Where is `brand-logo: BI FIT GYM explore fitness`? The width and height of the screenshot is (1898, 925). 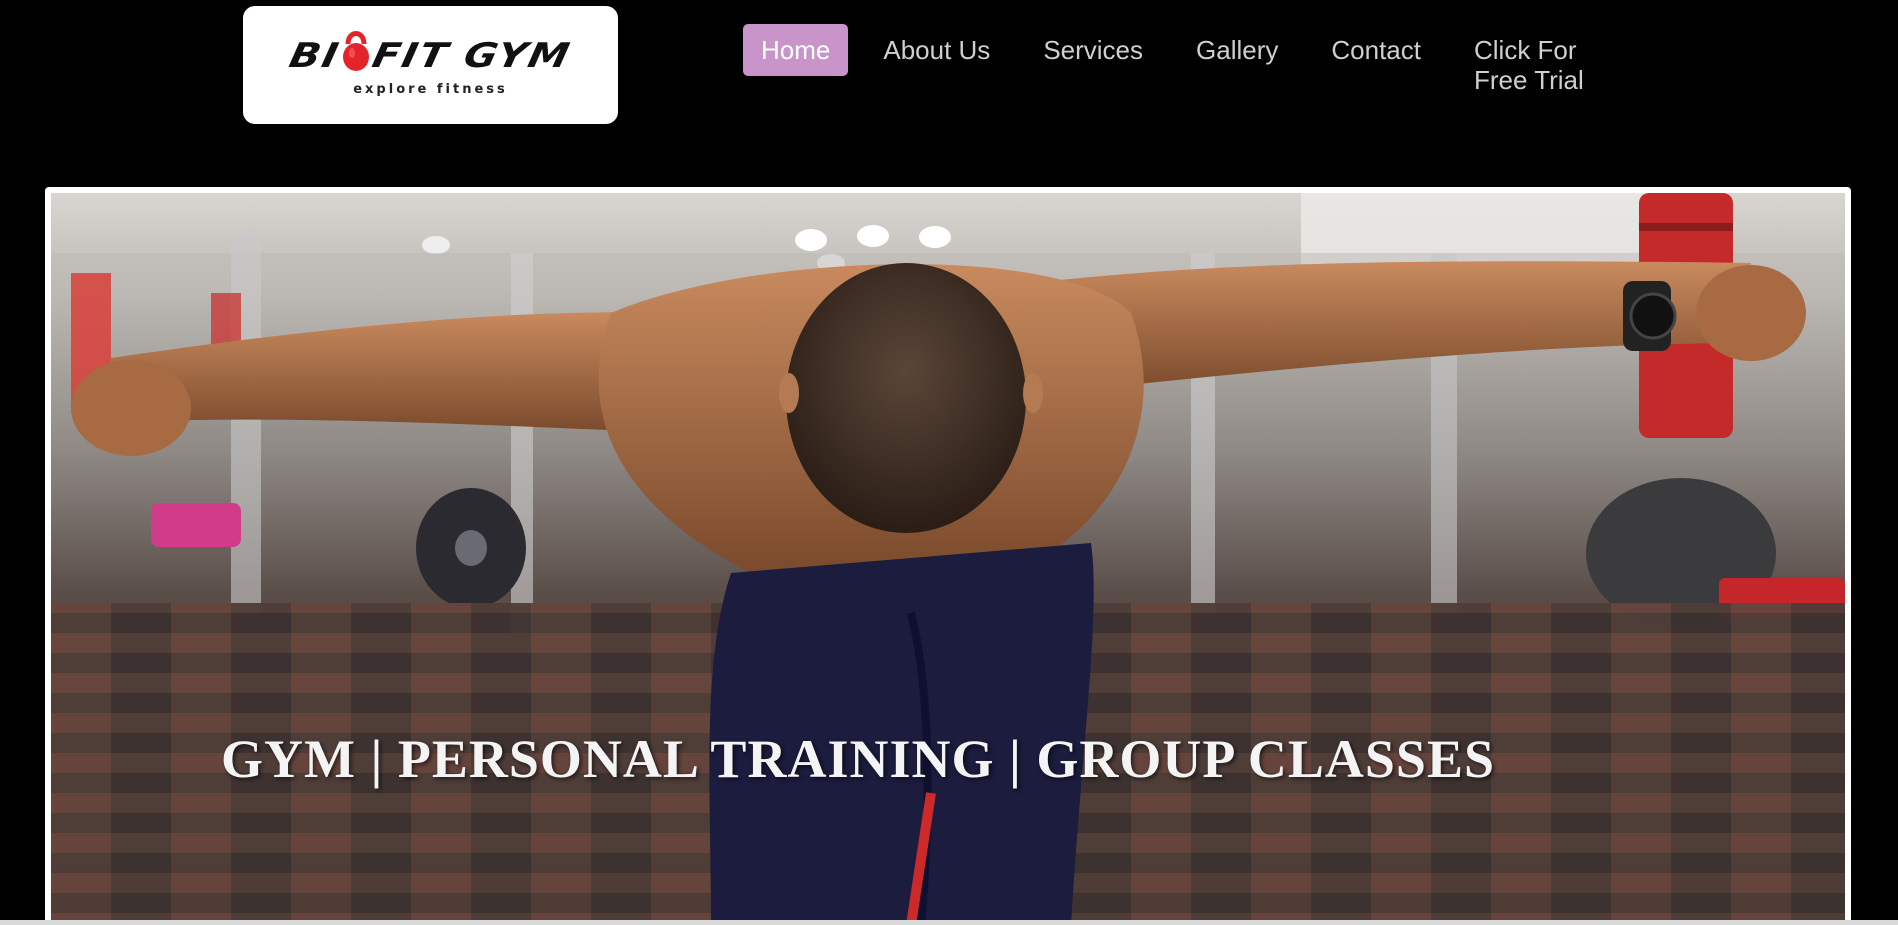 brand-logo: BI FIT GYM explore fitness is located at coordinates (430, 65).